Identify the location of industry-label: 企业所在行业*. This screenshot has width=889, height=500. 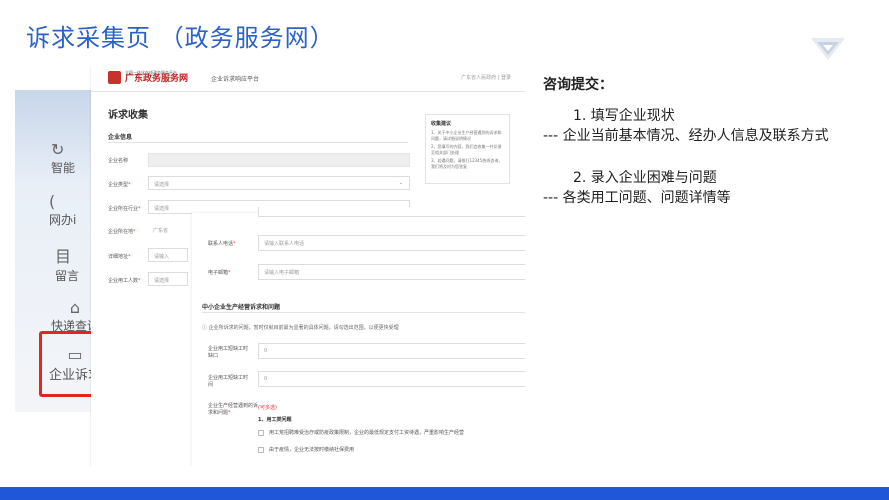
(124, 209).